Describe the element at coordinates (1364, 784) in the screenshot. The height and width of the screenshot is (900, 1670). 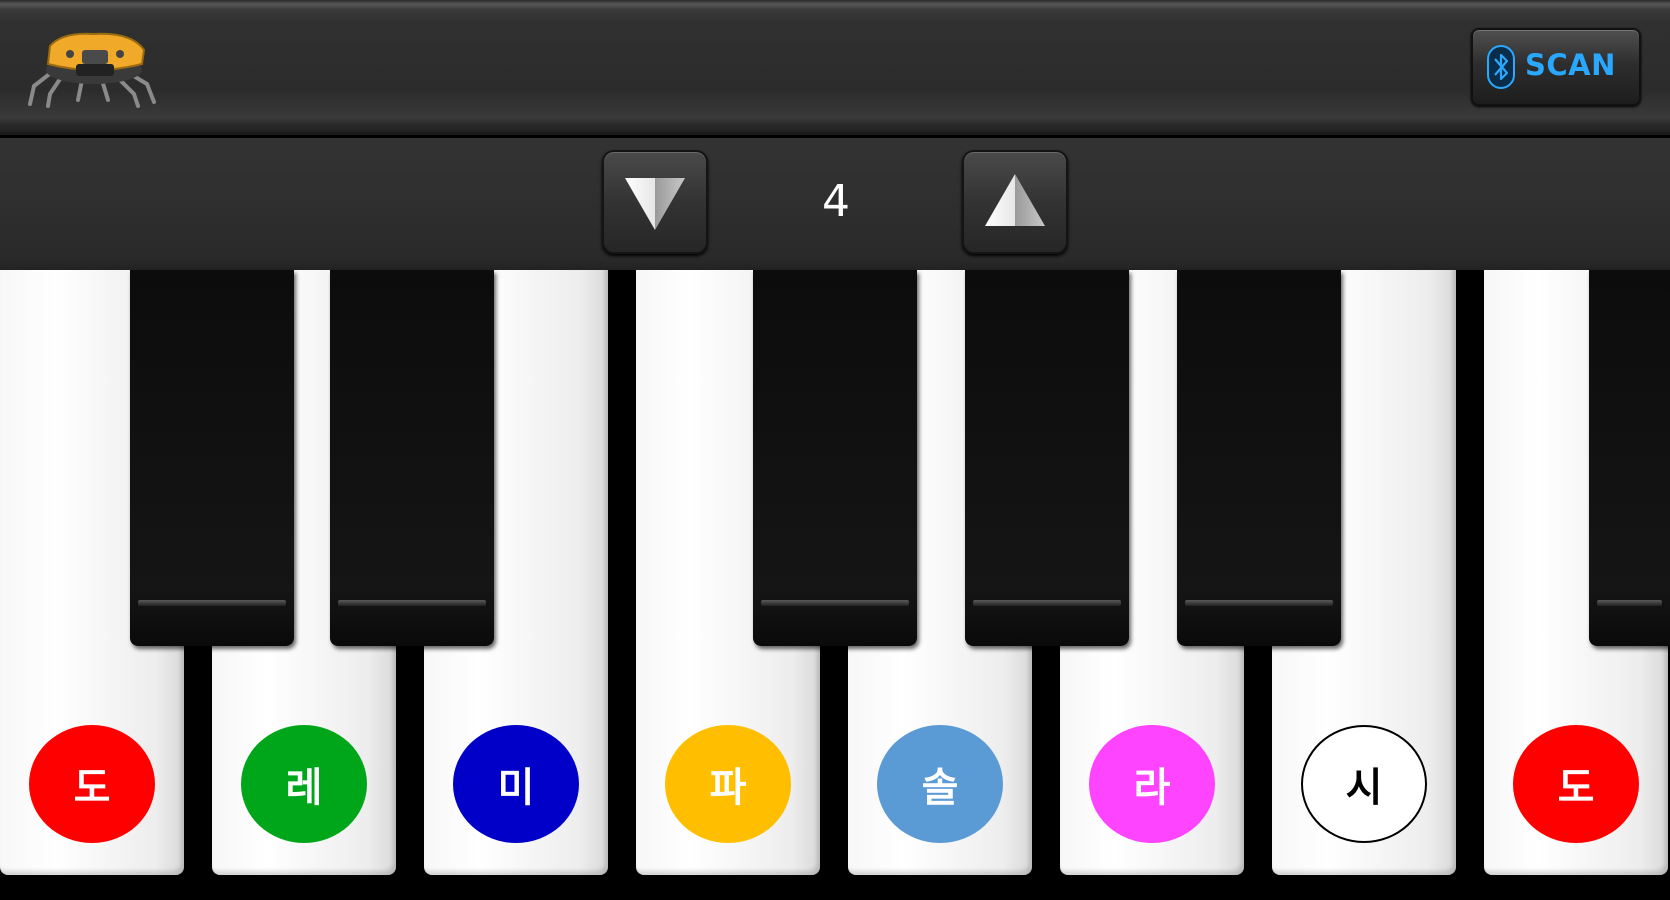
I see `note-label-si: 시` at that location.